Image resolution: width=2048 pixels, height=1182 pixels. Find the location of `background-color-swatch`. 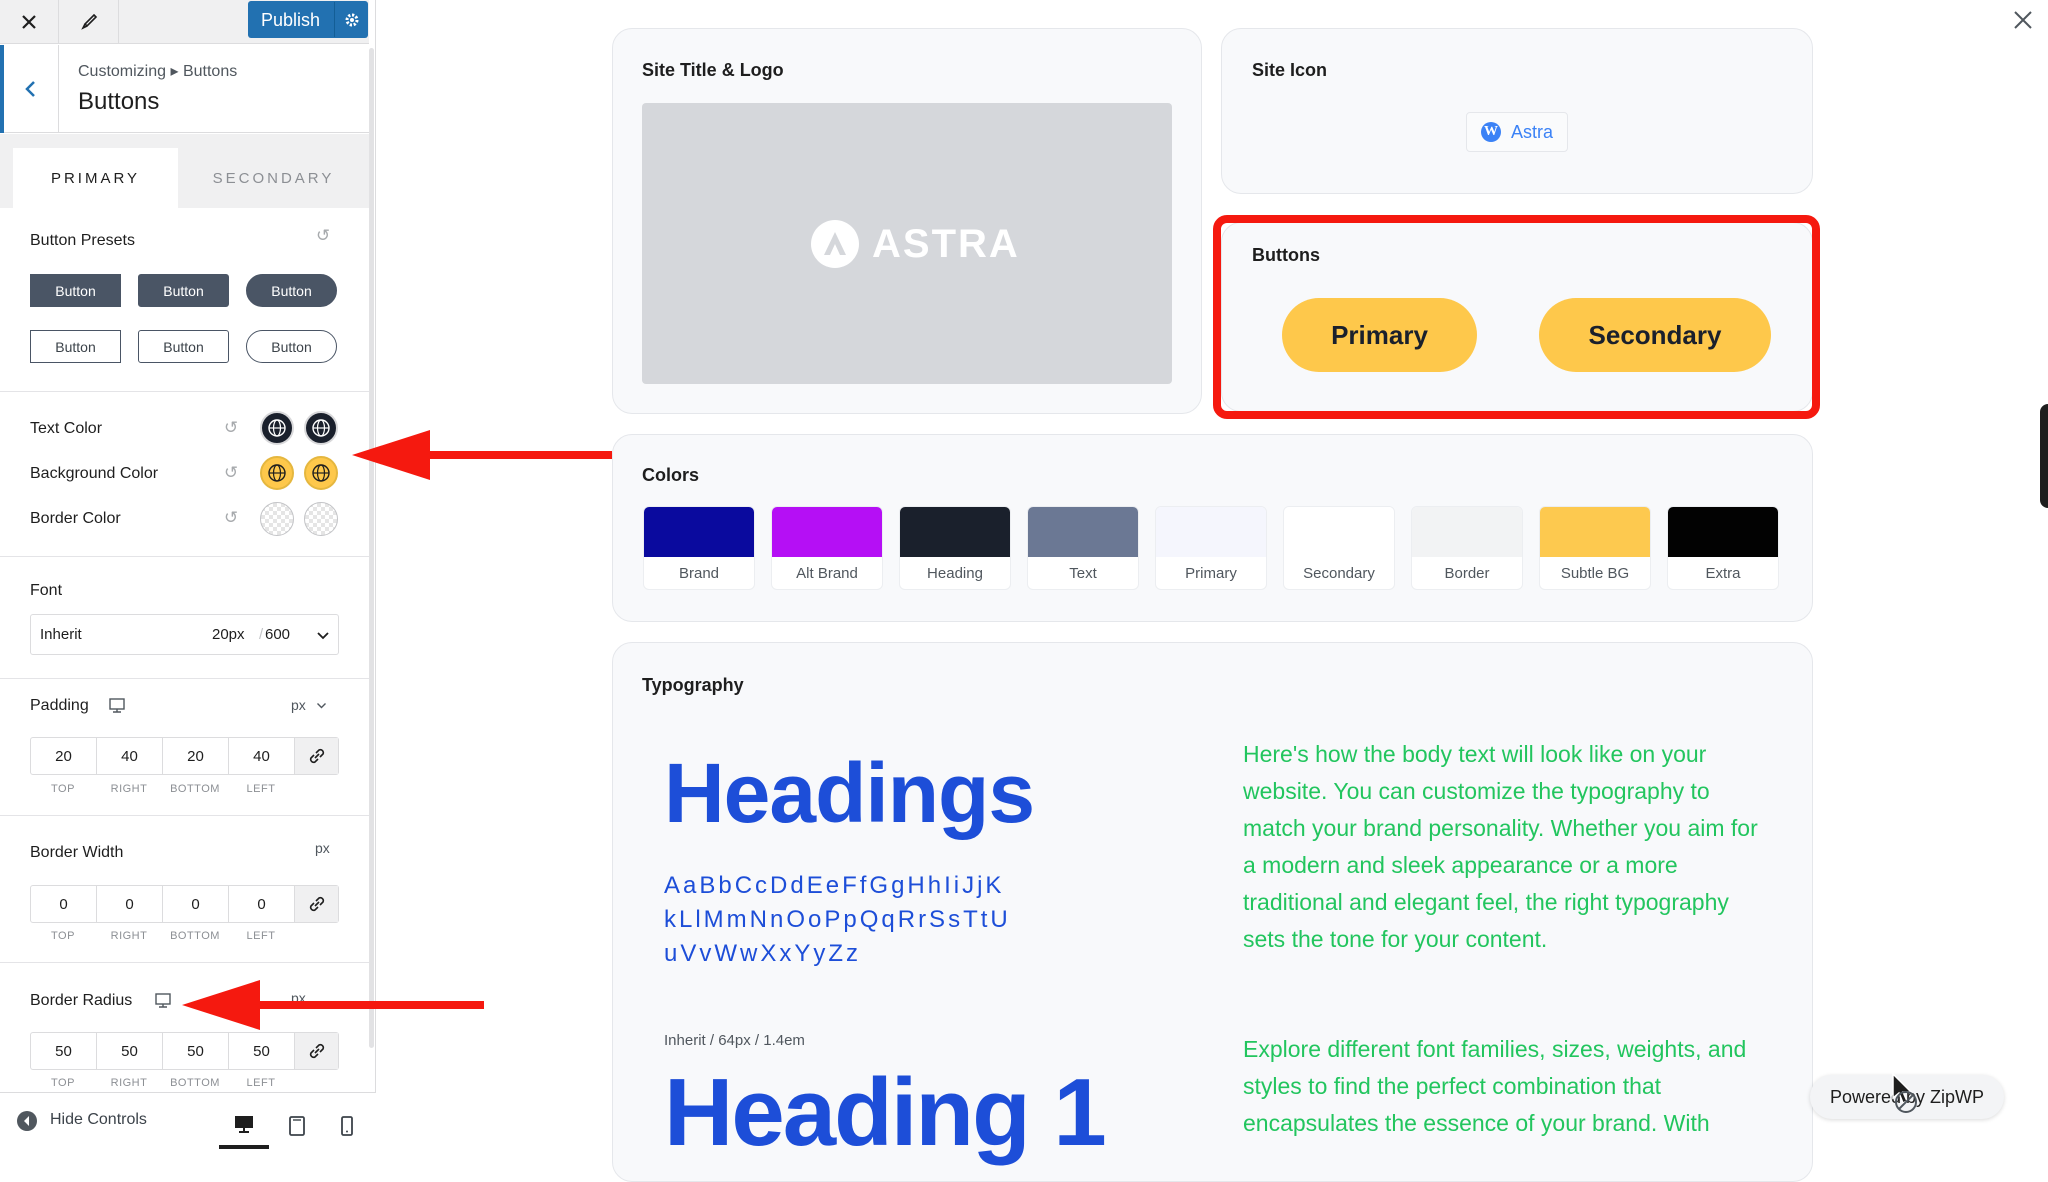

background-color-swatch is located at coordinates (277, 473).